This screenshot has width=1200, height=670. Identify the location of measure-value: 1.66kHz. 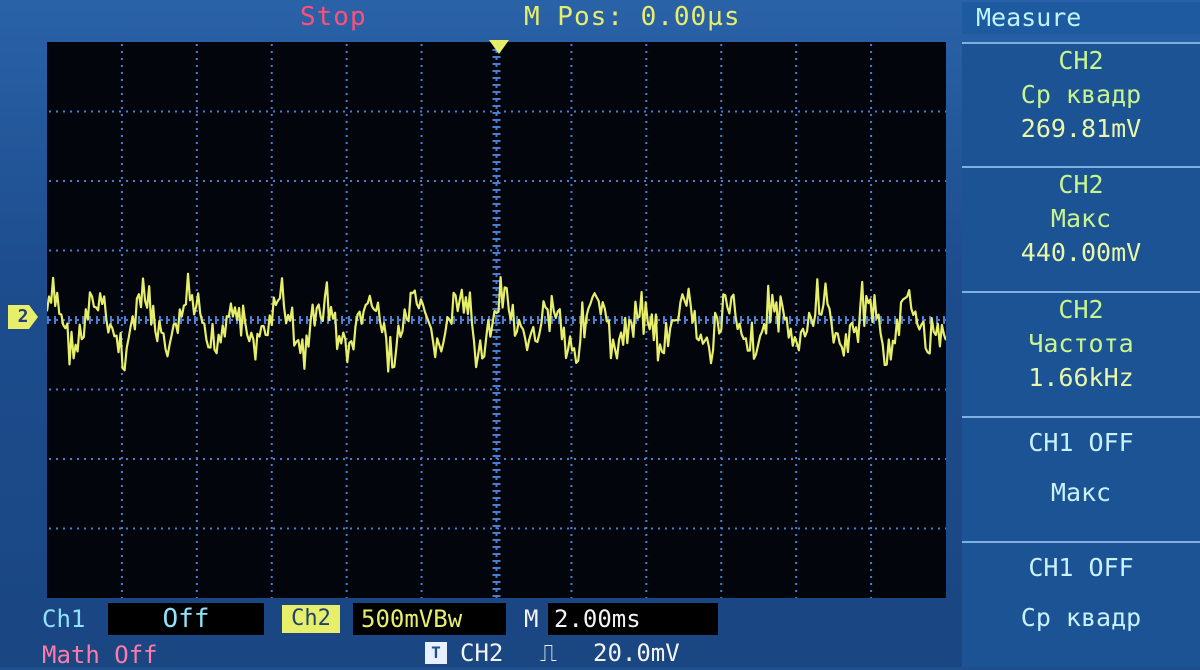
(1081, 377).